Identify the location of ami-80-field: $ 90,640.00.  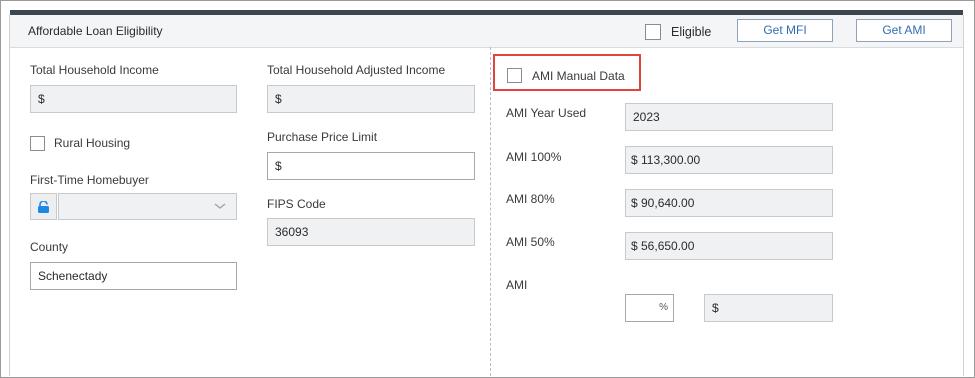
(729, 203).